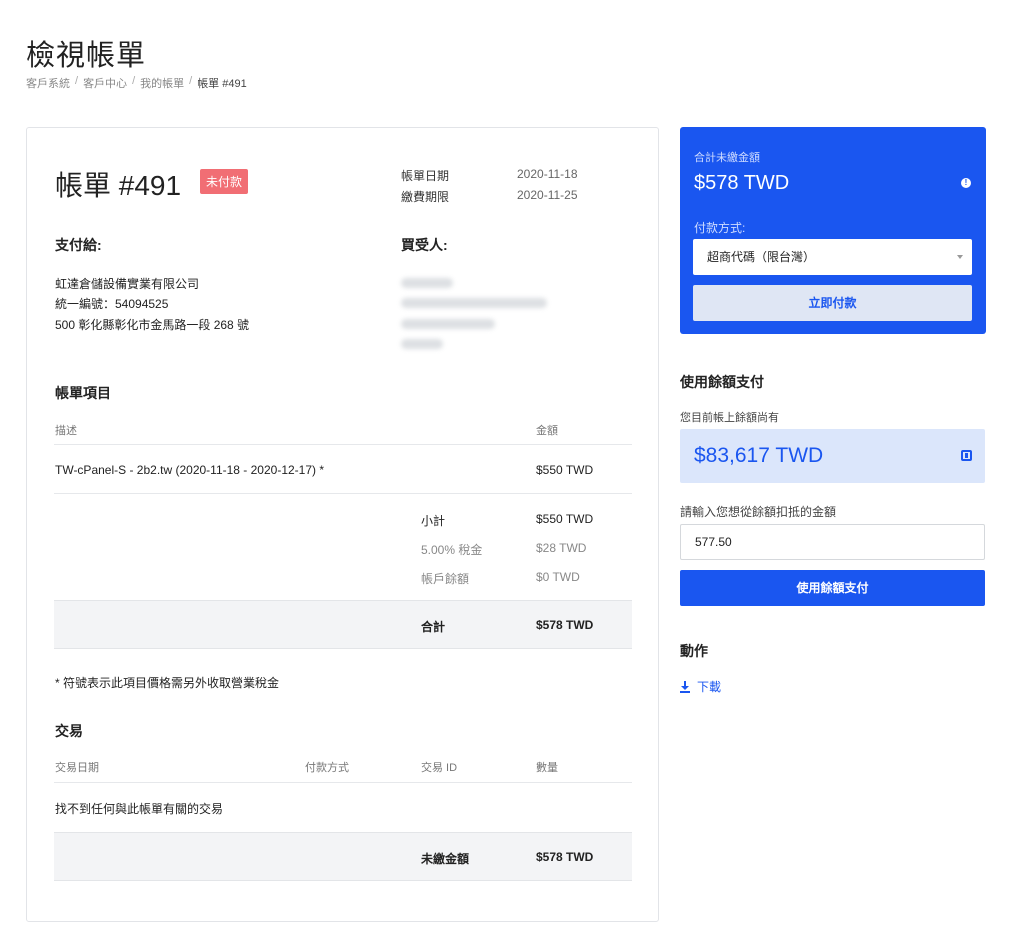 Image resolution: width=1024 pixels, height=944 pixels. I want to click on tx-col-date: 交易日期, so click(77, 768).